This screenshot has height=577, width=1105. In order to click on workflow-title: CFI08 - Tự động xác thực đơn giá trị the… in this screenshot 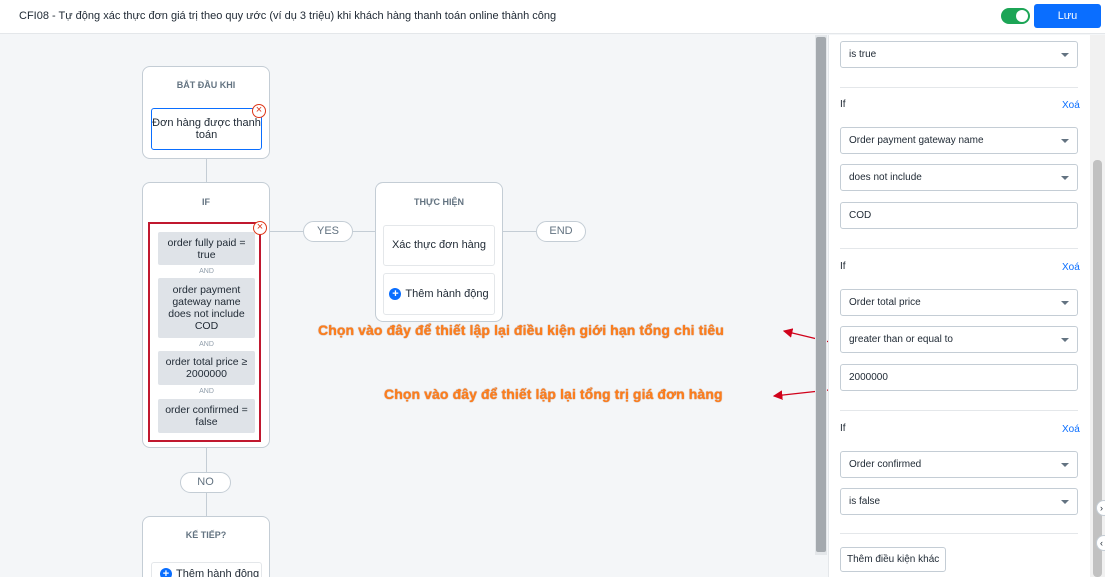, I will do `click(288, 16)`.